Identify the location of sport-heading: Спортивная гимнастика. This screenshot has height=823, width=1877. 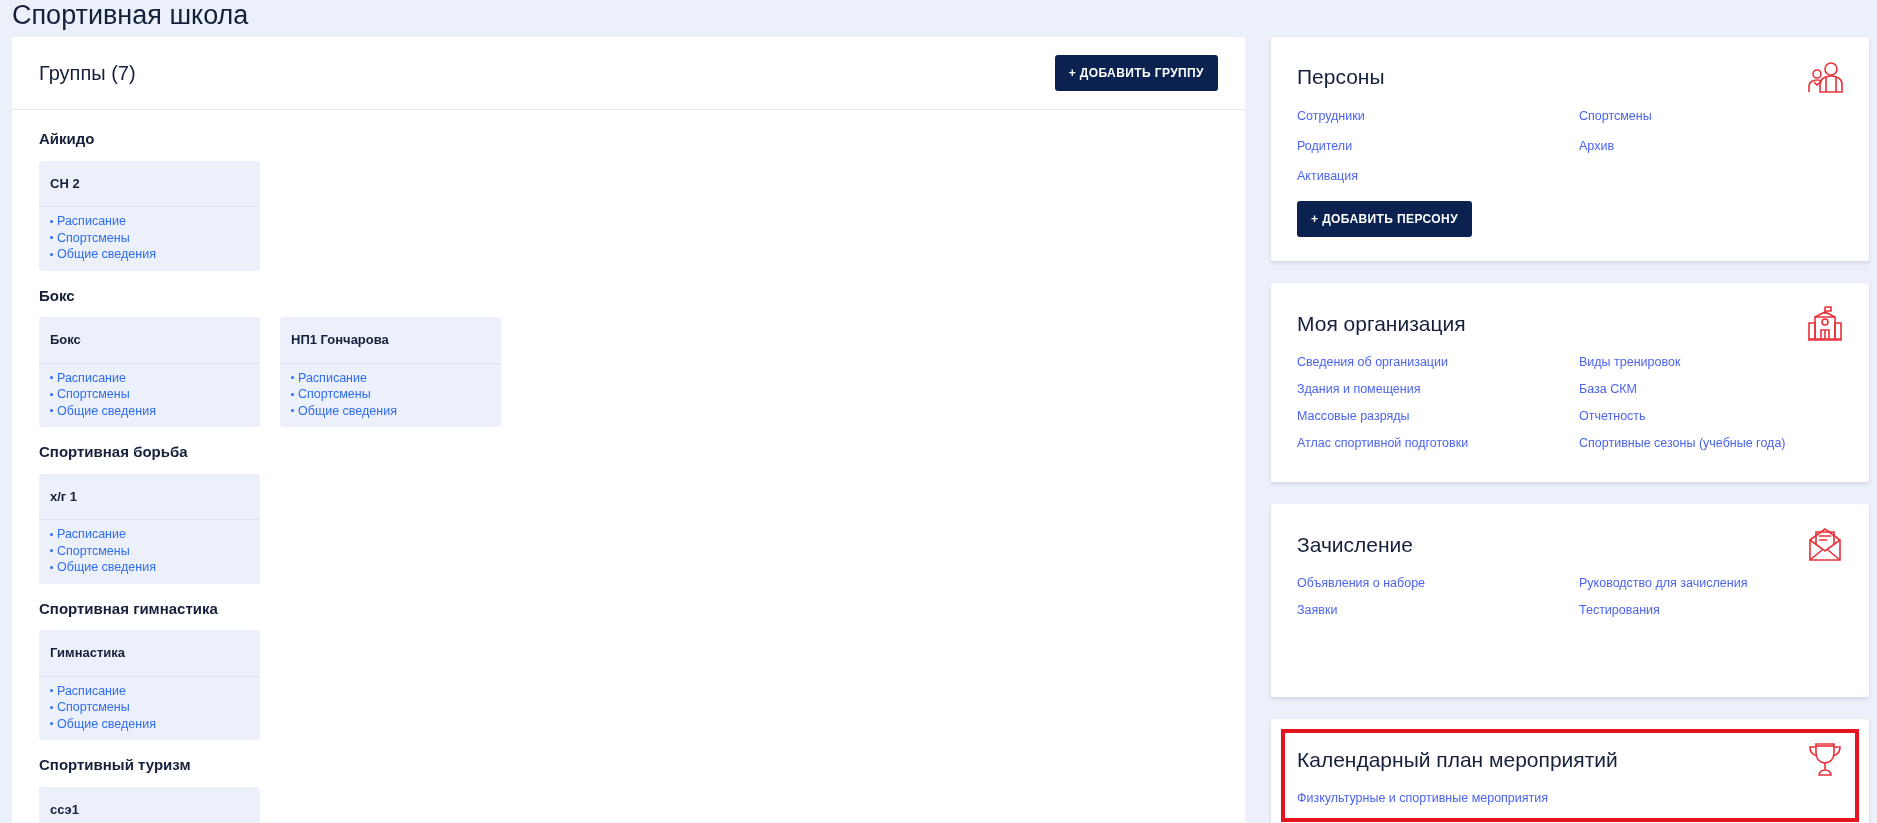
(129, 608).